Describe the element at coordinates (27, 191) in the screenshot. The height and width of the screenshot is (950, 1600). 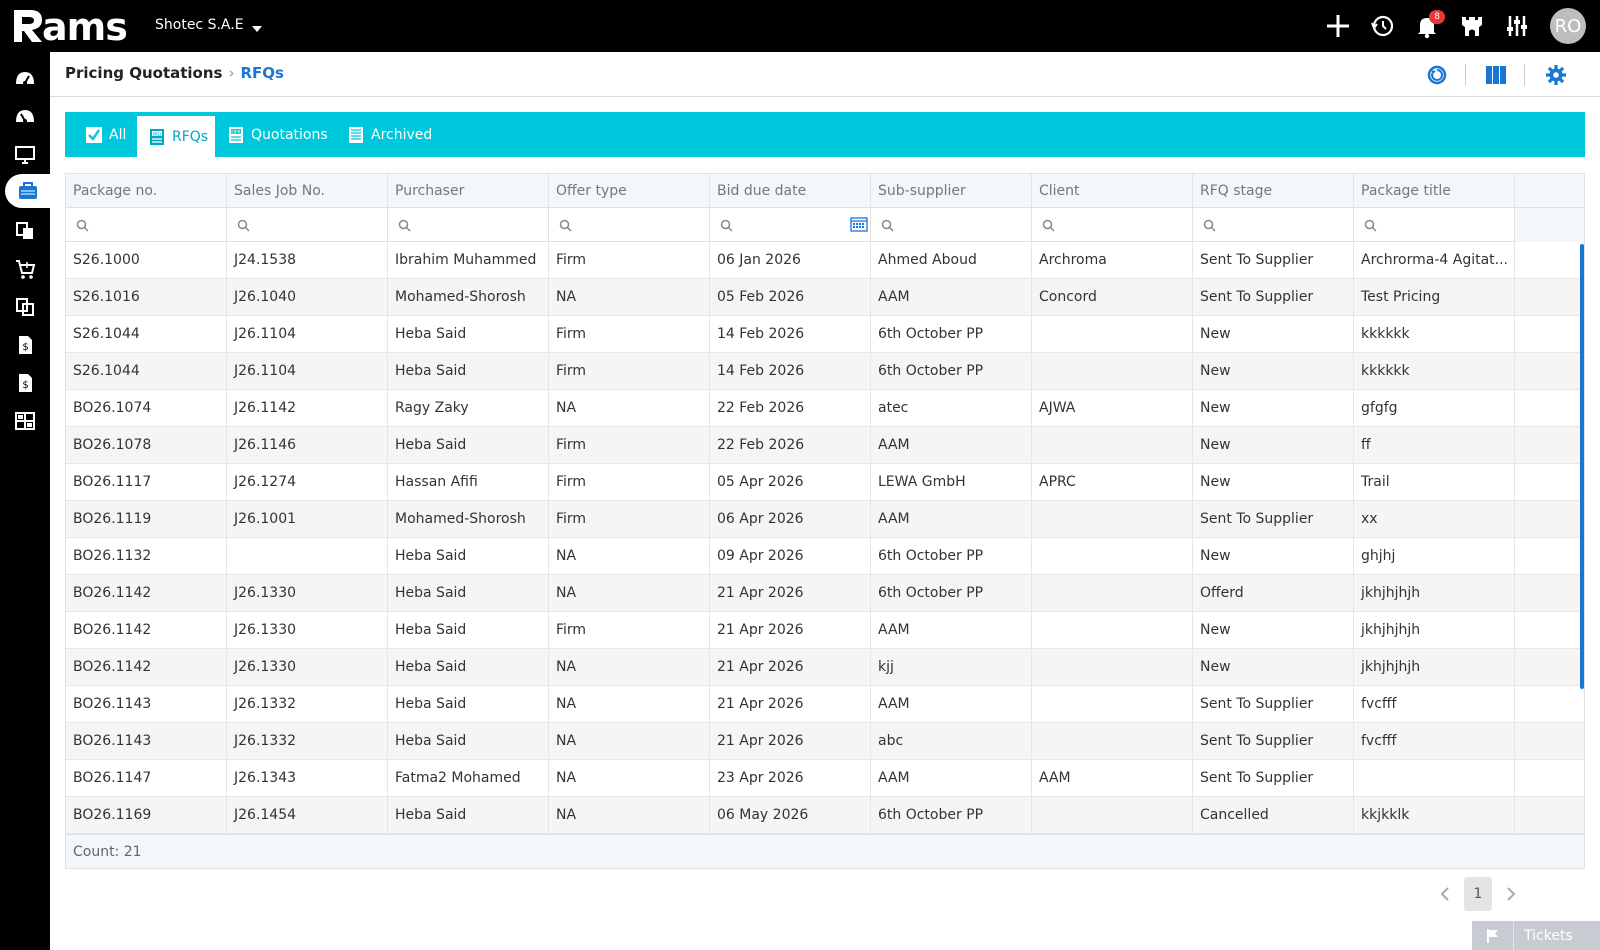
I see `sidebar-item-pricing` at that location.